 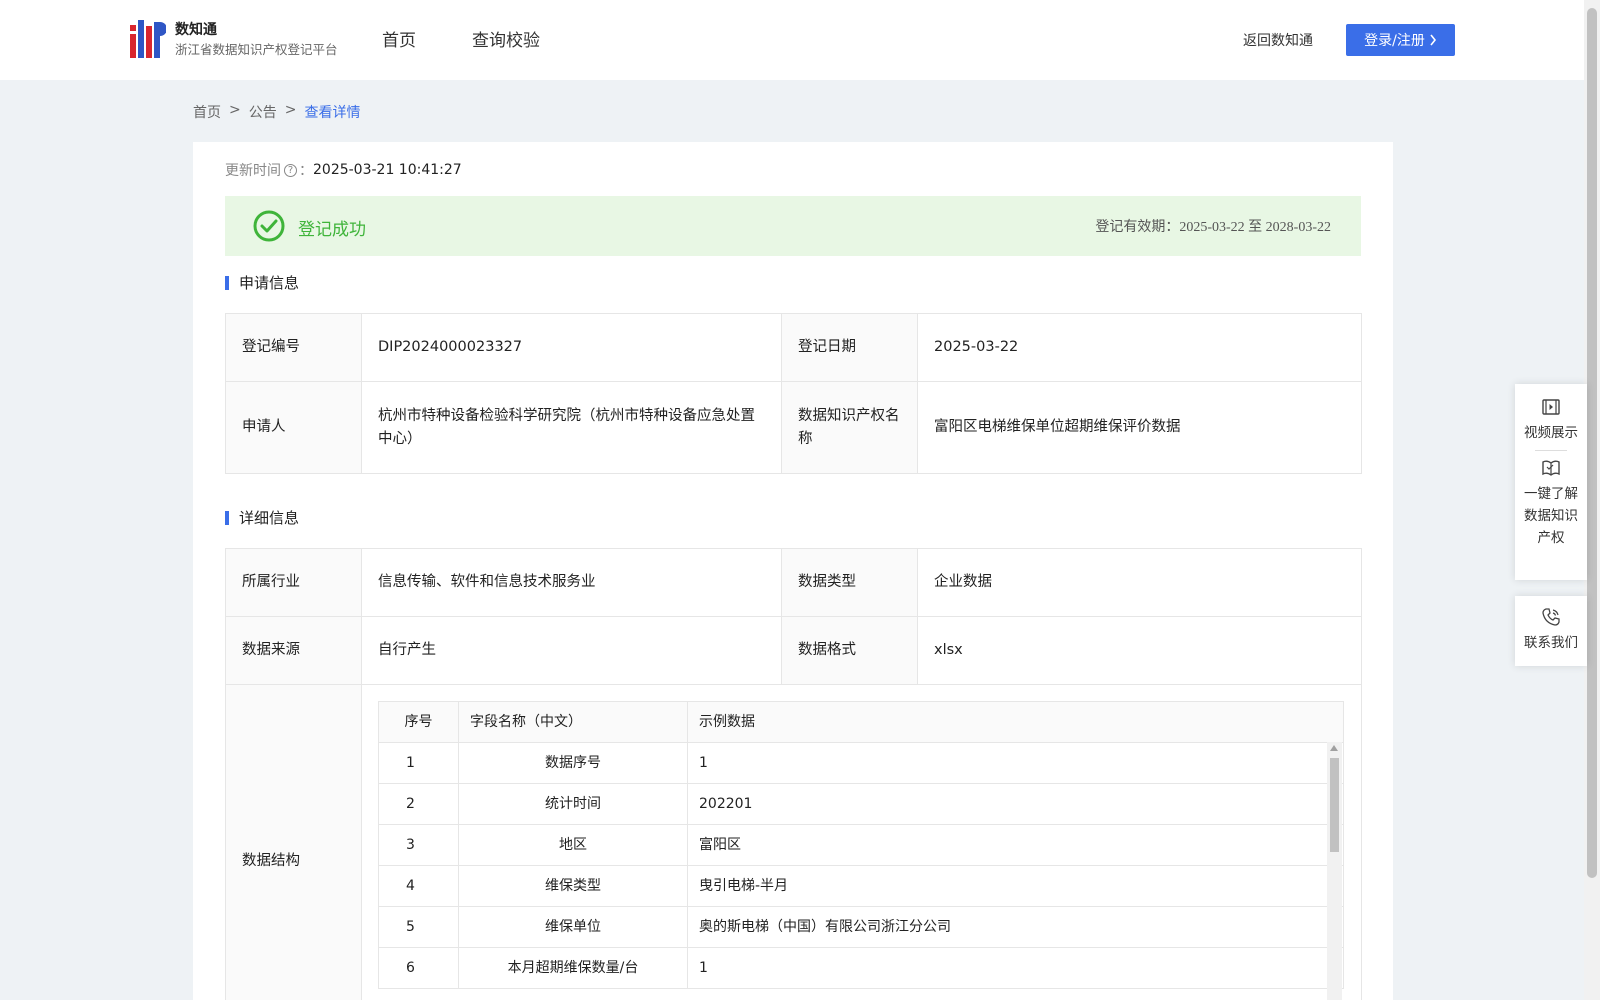 What do you see at coordinates (256, 49) in the screenshot?
I see `brand-subtitle: 浙江省数据知识产权登记平台` at bounding box center [256, 49].